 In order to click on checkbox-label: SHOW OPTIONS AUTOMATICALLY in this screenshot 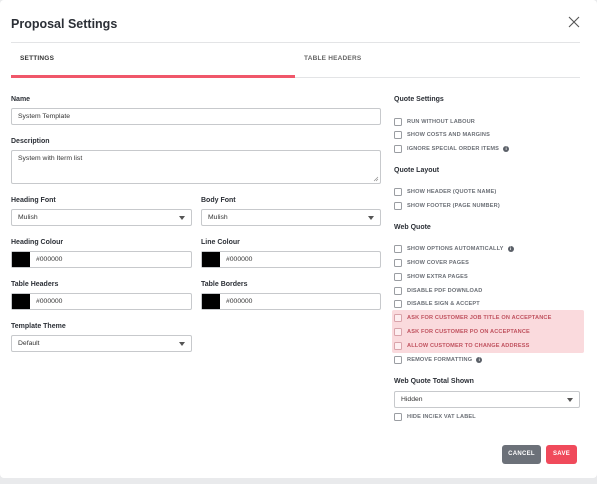, I will do `click(455, 248)`.